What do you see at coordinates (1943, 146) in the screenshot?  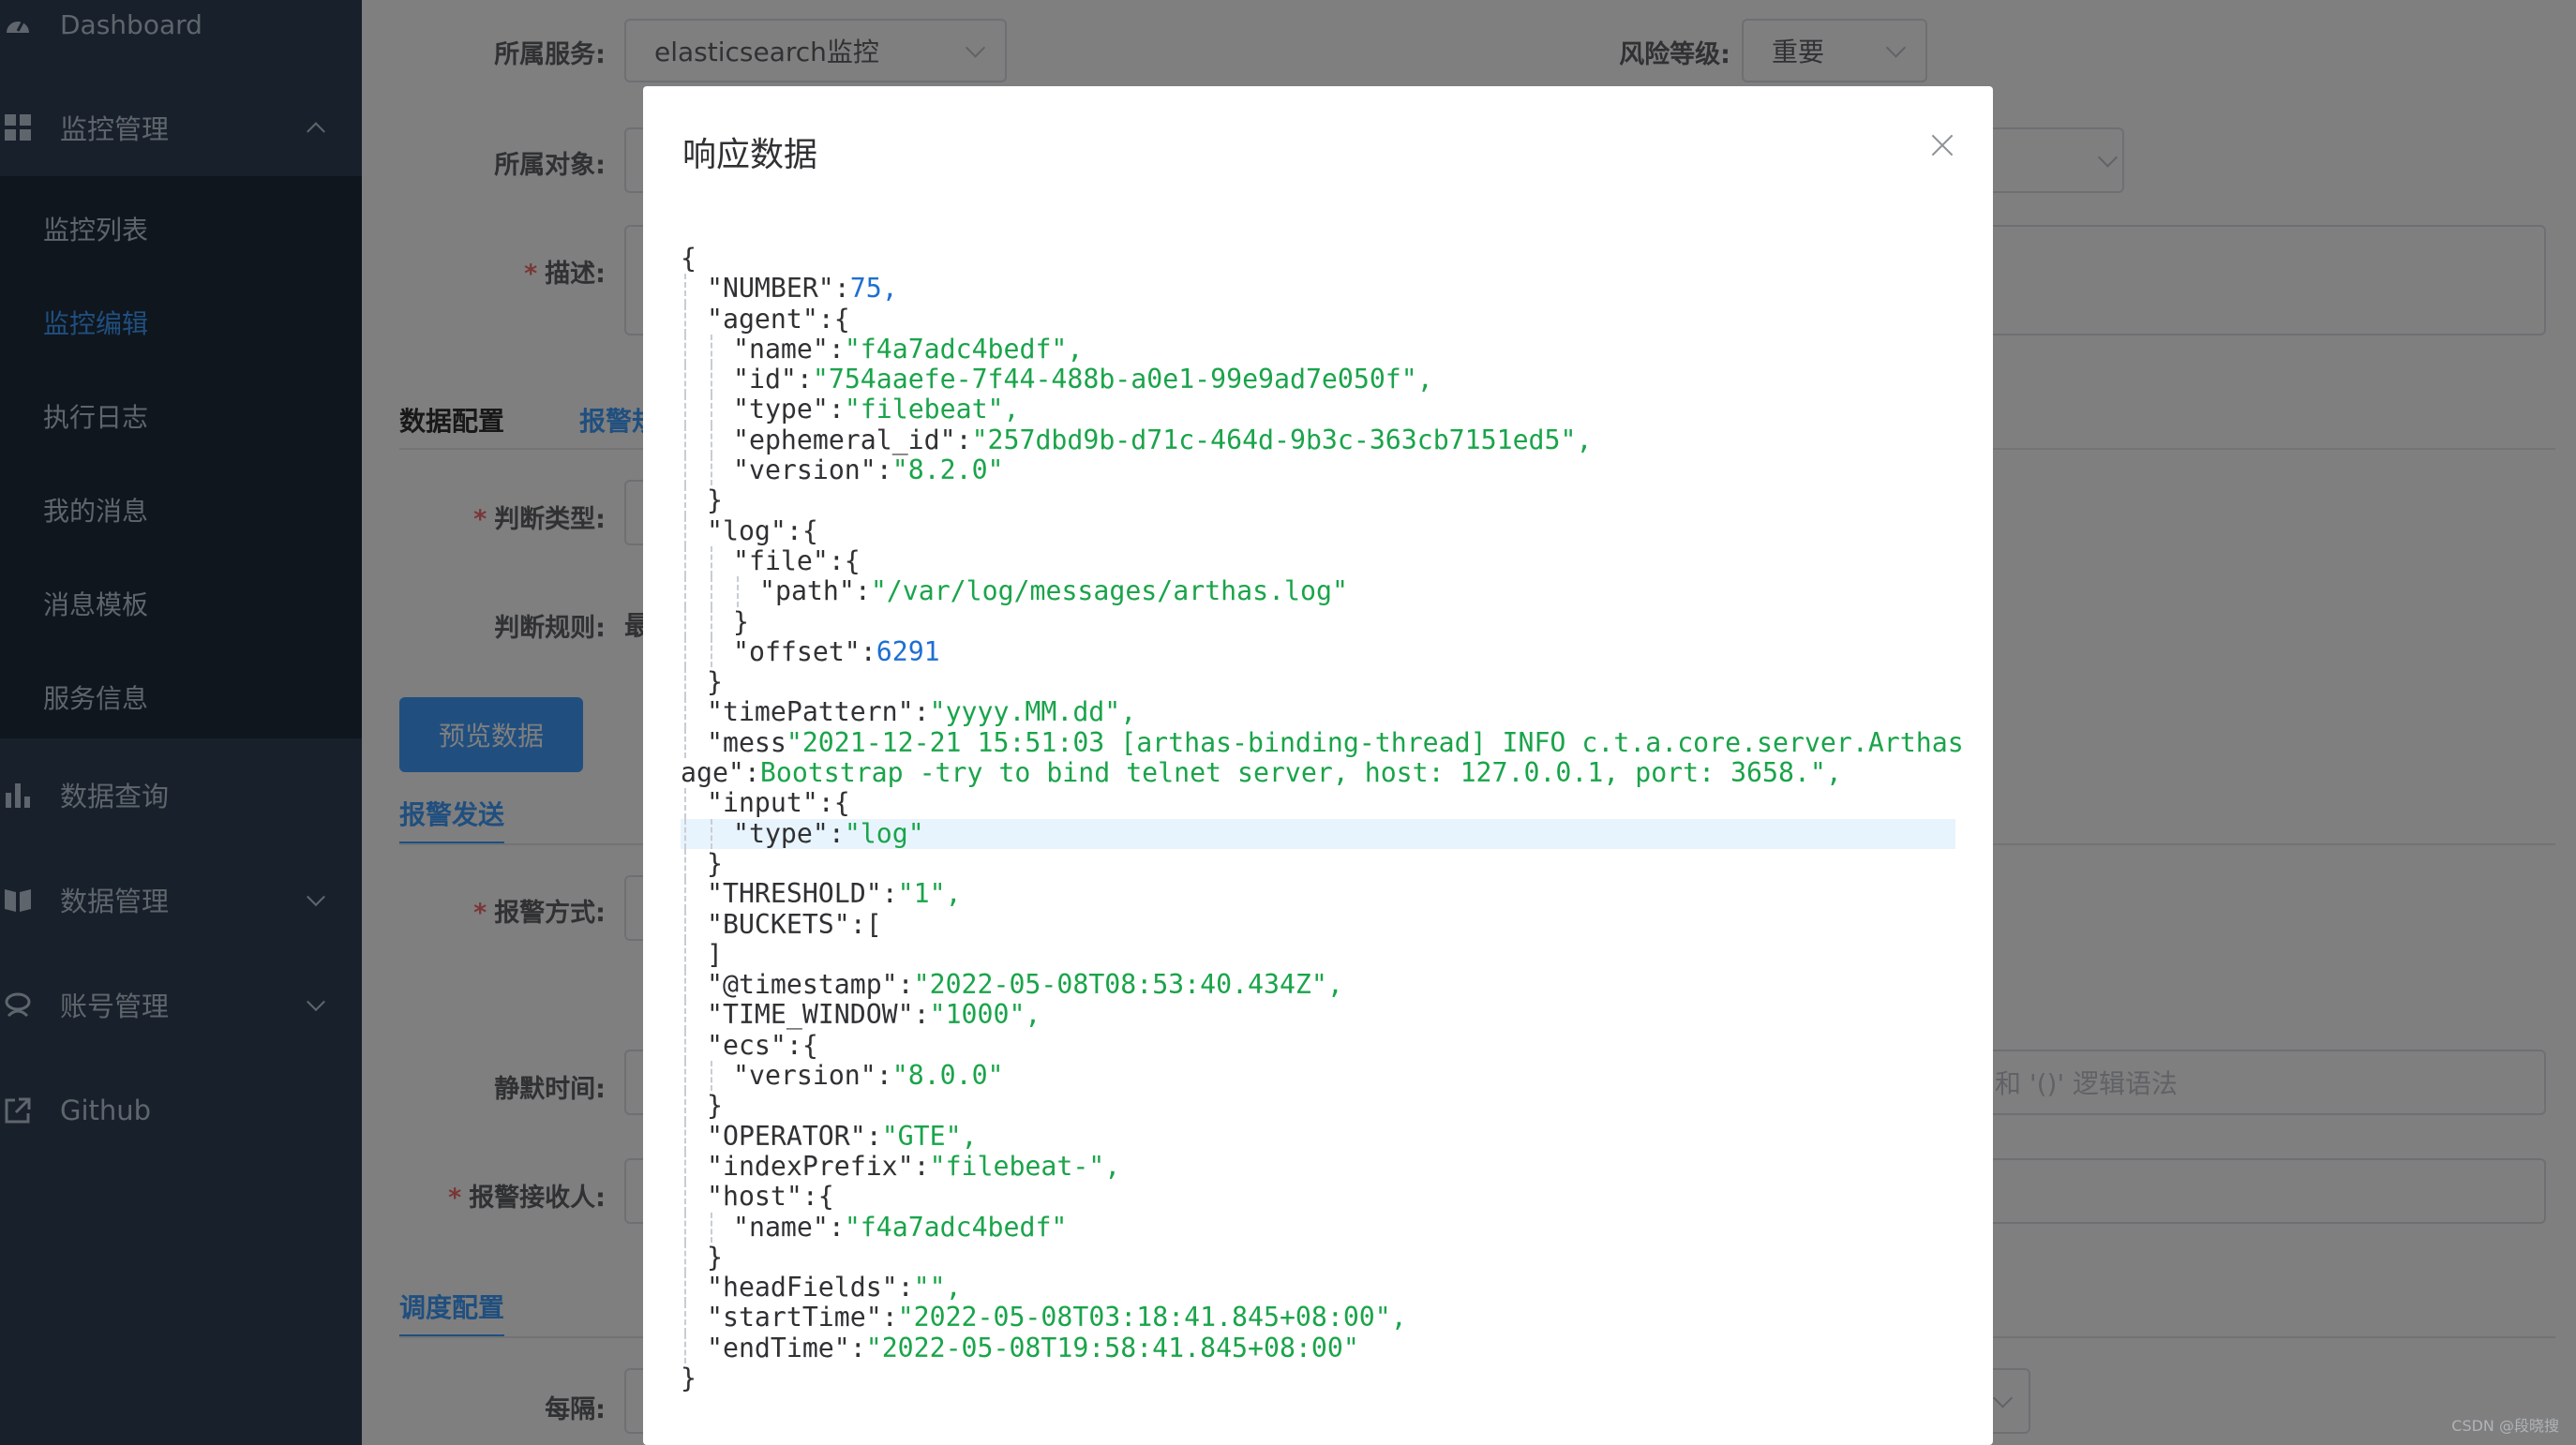 I see `close-icon` at bounding box center [1943, 146].